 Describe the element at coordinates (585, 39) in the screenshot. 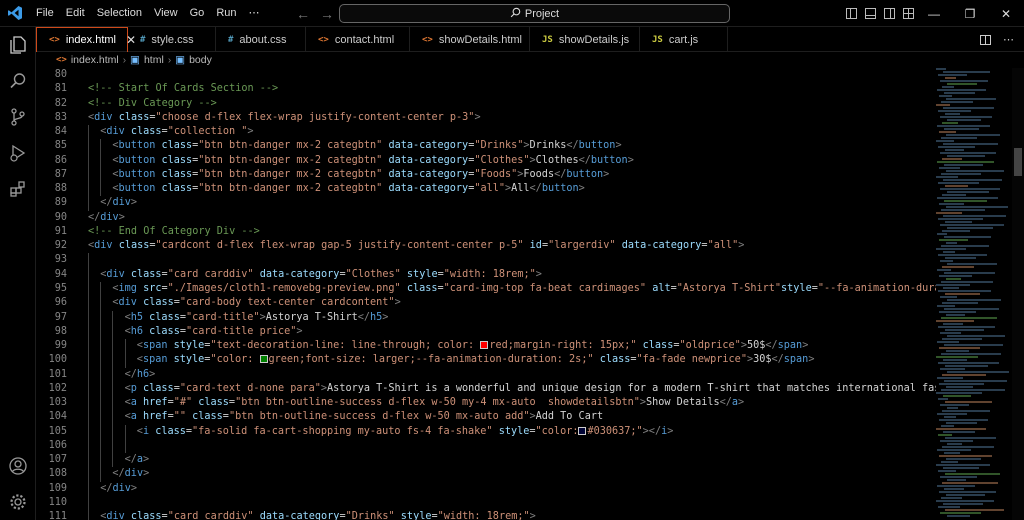

I see `tab-showdetails-js: JS showDetails.js` at that location.